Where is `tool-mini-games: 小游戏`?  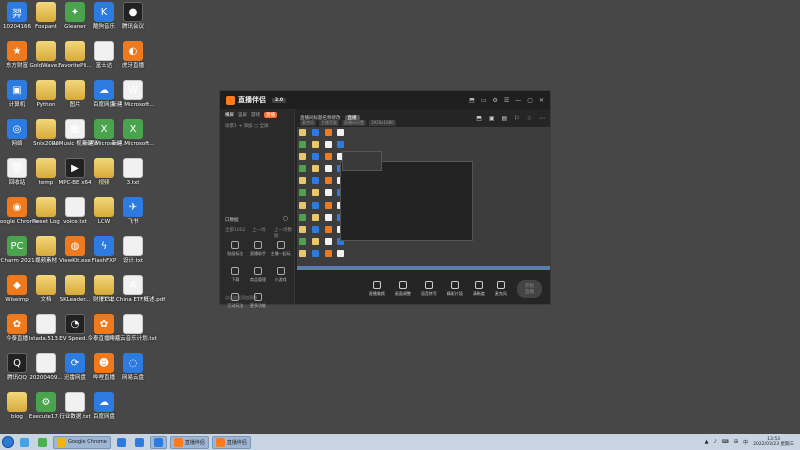 tool-mini-games: 小游戏 is located at coordinates (280, 275).